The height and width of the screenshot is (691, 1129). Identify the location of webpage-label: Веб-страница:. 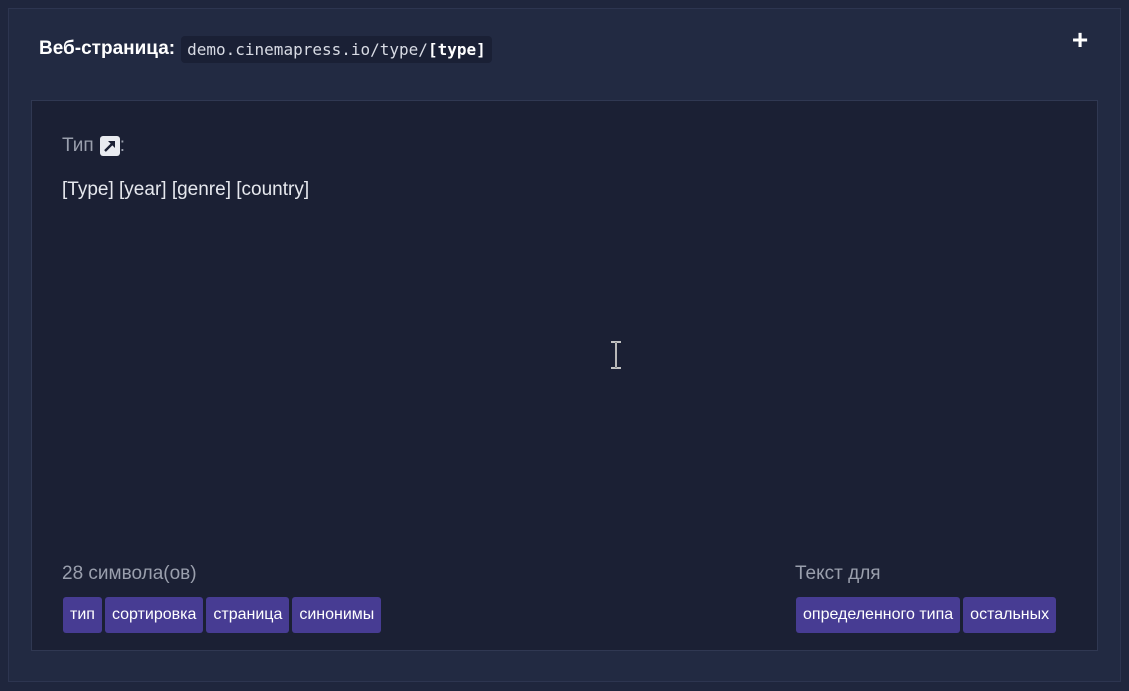
(107, 48).